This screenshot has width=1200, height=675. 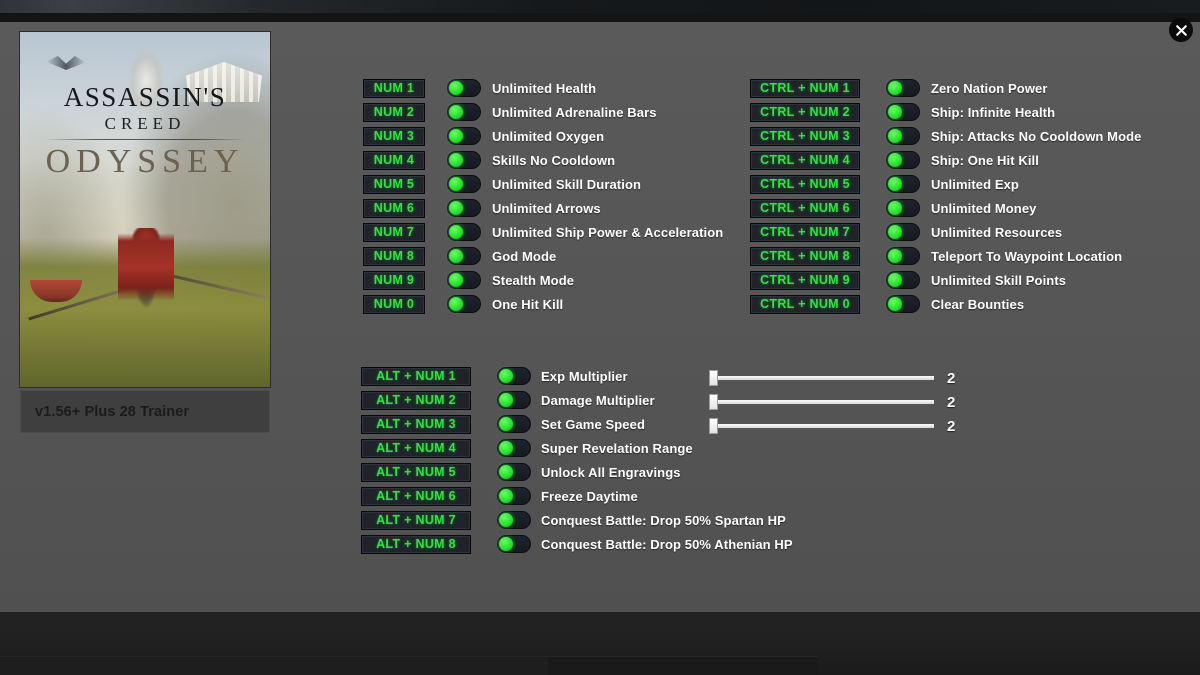 What do you see at coordinates (416, 520) in the screenshot?
I see `hotkey-button: ALT + NUM 7` at bounding box center [416, 520].